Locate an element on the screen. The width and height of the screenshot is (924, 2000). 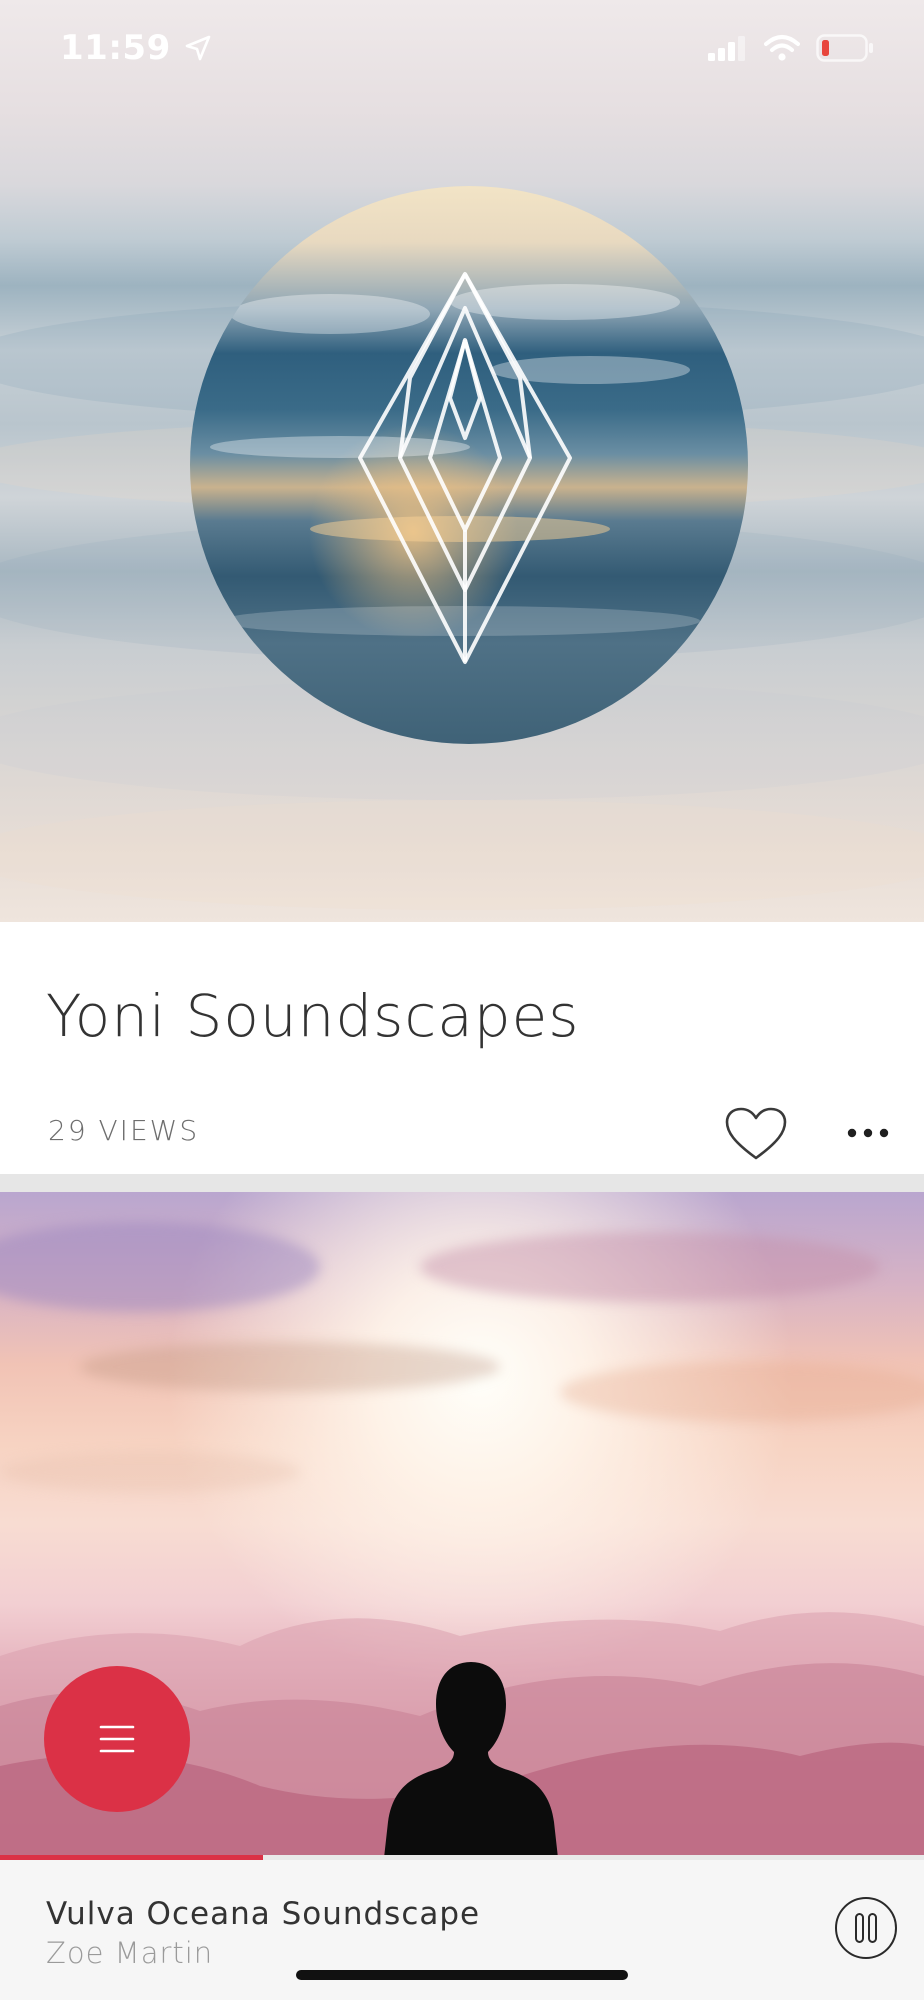
clock: 11:59 is located at coordinates (115, 48).